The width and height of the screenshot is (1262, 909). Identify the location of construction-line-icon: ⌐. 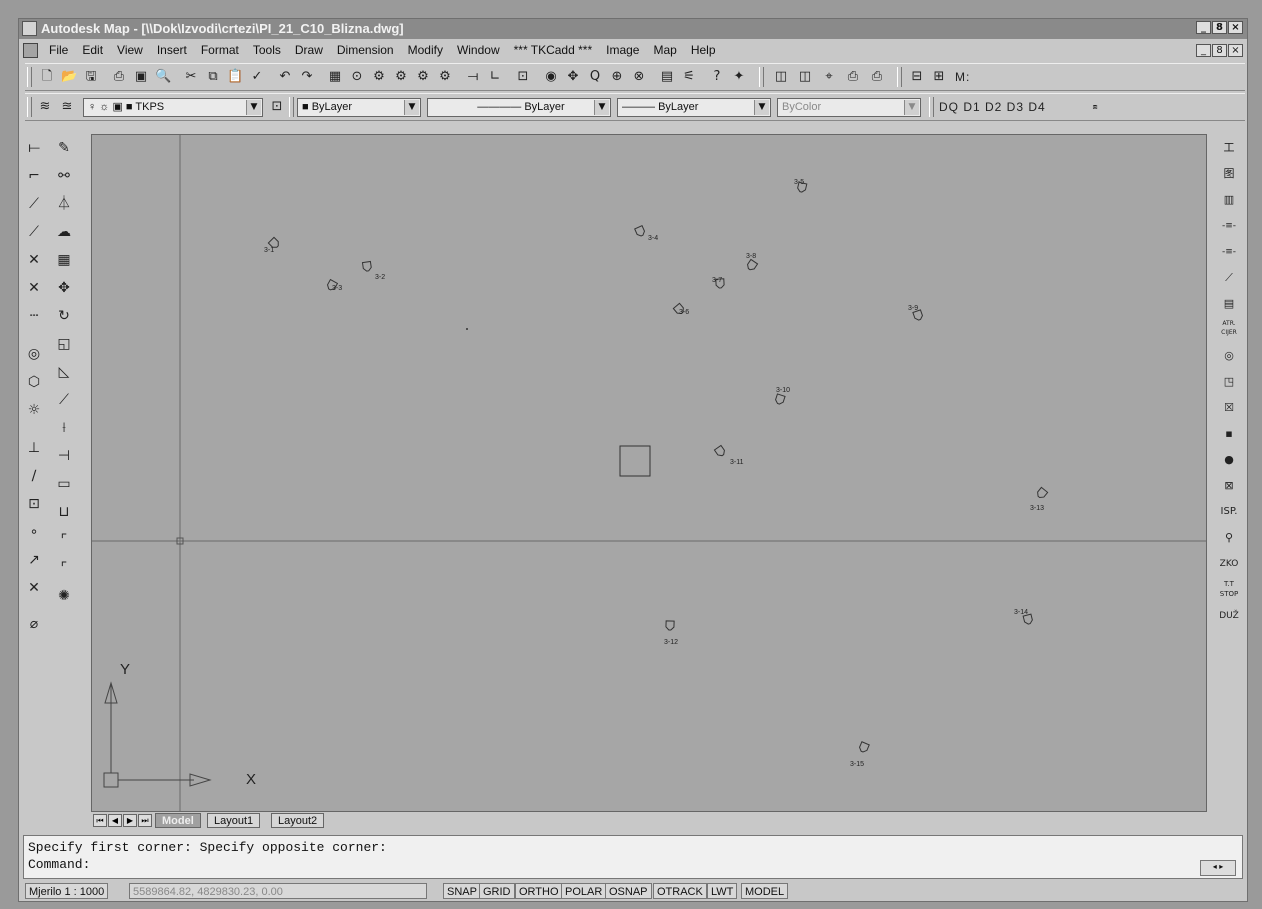
(34, 176).